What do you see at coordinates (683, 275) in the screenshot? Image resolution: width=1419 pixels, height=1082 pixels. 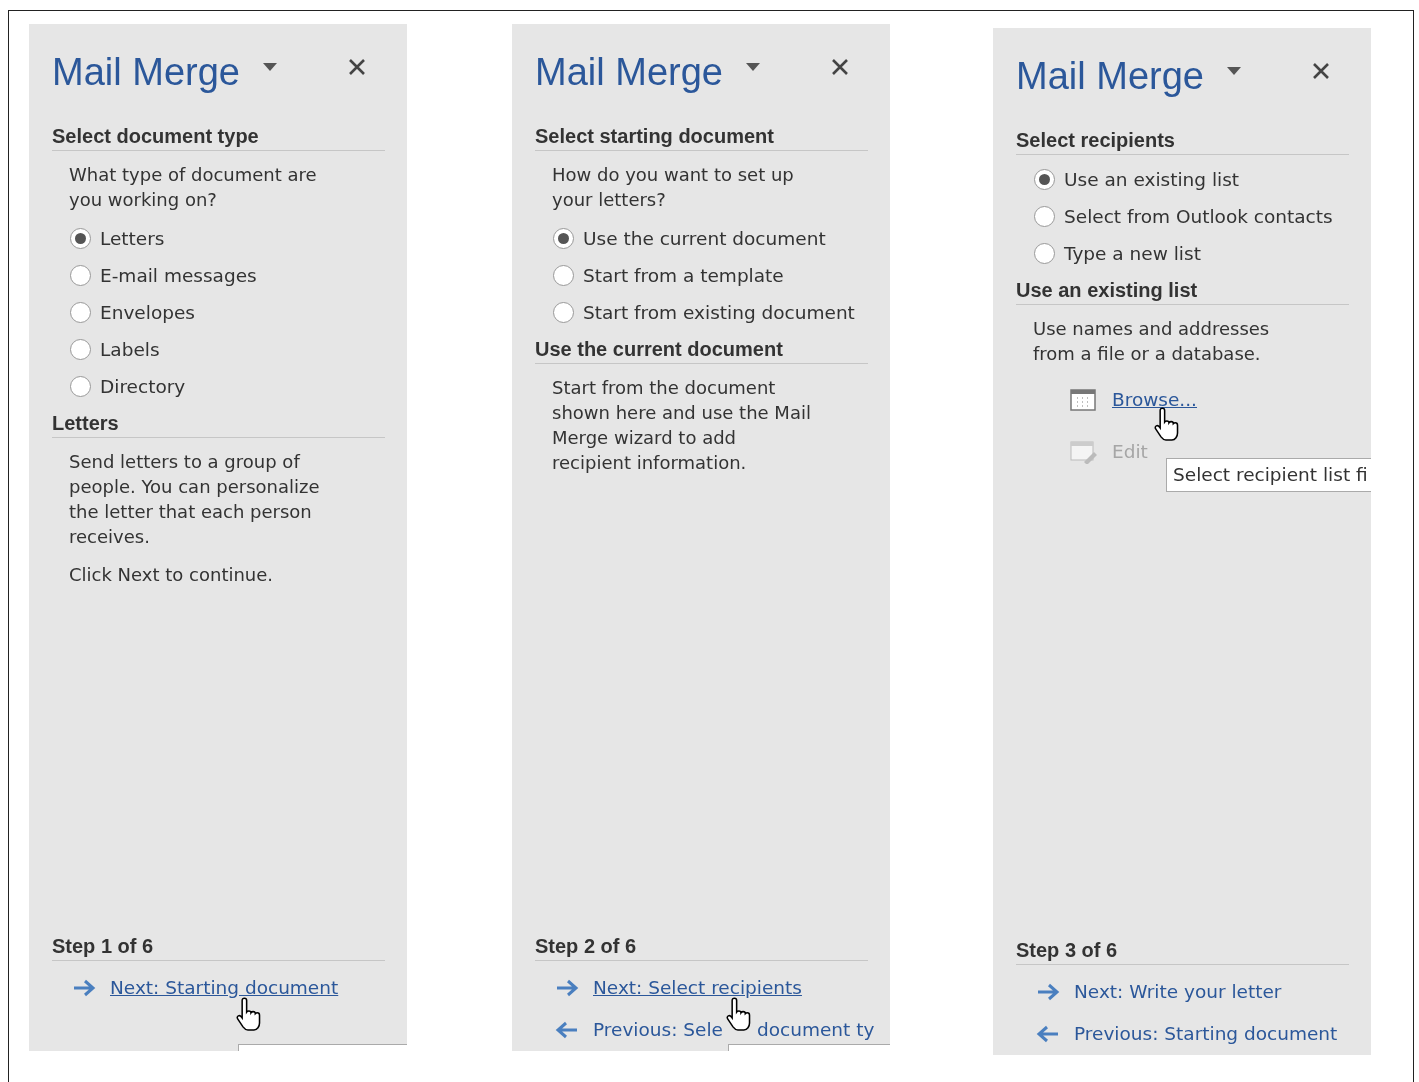 I see `radio-label: Start from a template` at bounding box center [683, 275].